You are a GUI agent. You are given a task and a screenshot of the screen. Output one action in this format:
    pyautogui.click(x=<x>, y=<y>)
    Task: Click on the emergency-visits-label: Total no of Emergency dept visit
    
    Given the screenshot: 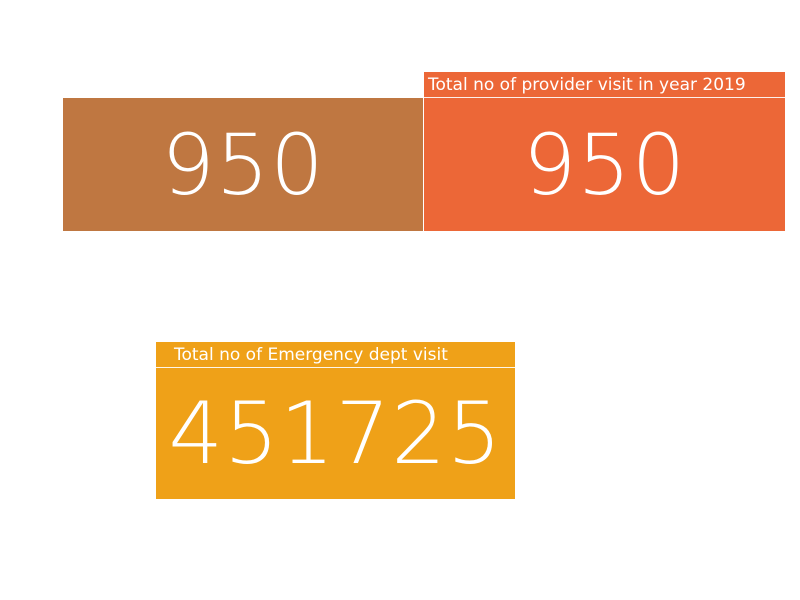 What is the action you would take?
    pyautogui.click(x=311, y=354)
    